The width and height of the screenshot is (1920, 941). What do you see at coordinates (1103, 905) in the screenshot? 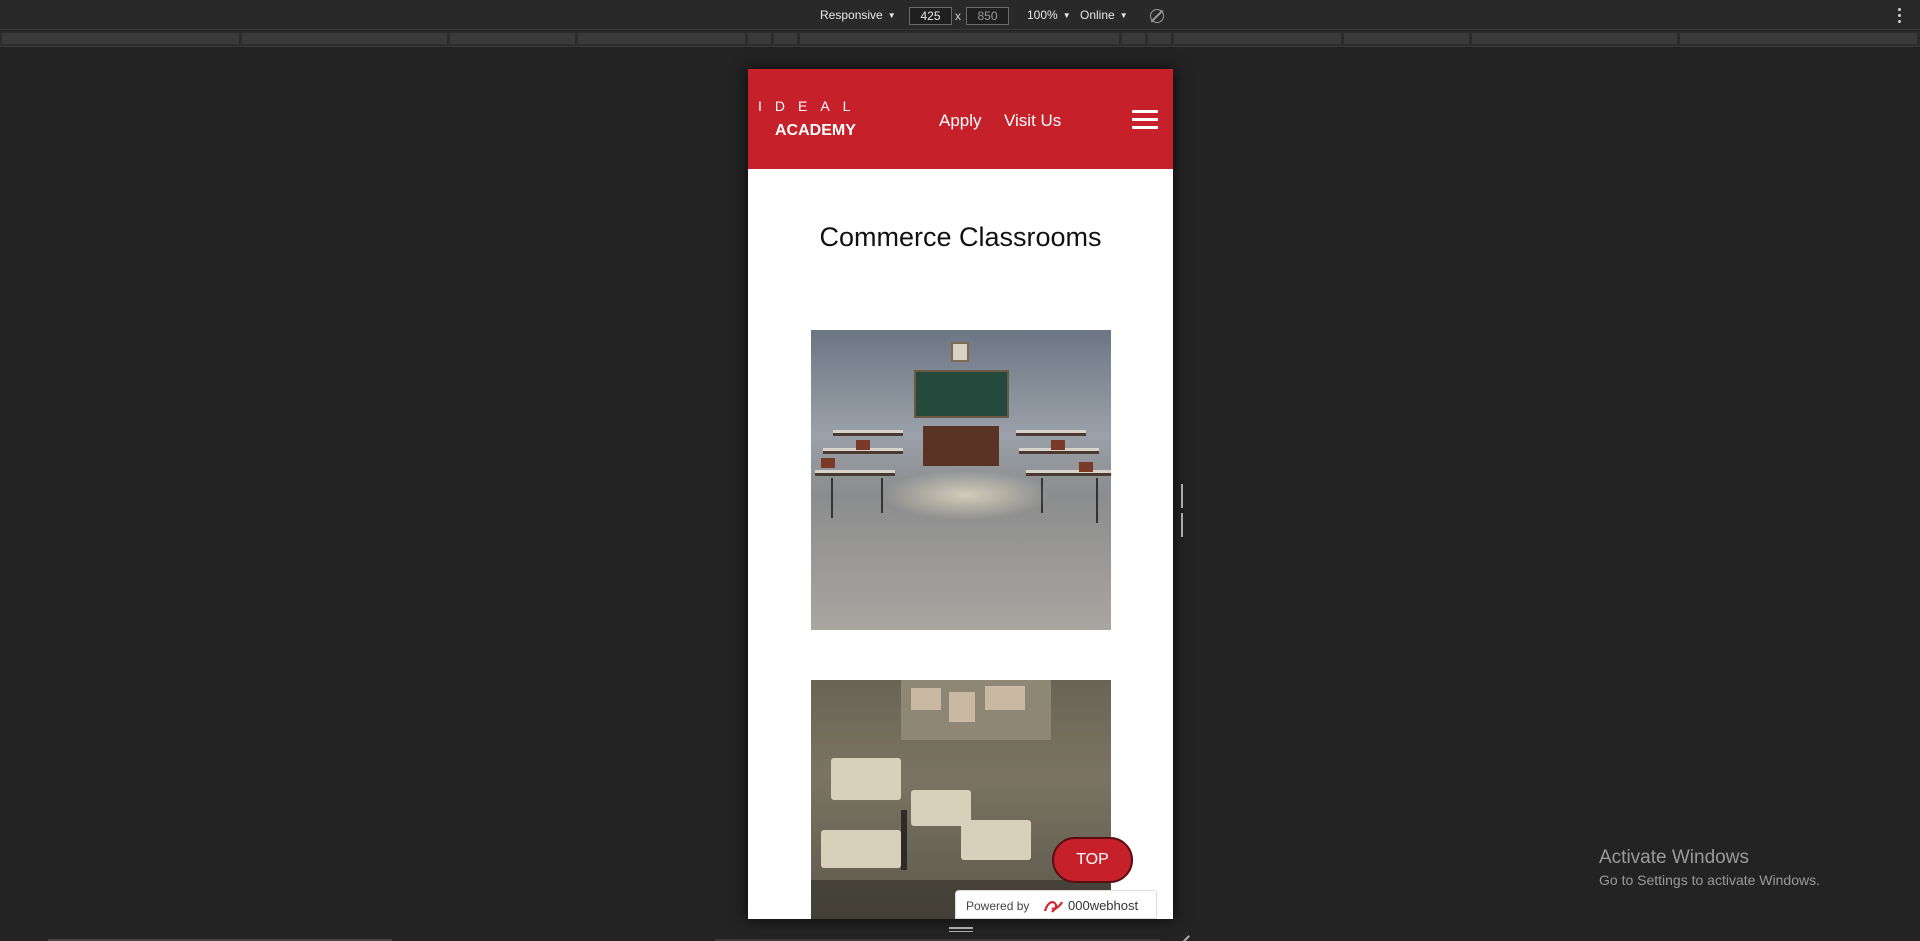
I see `webhost-brand: 000webhost` at bounding box center [1103, 905].